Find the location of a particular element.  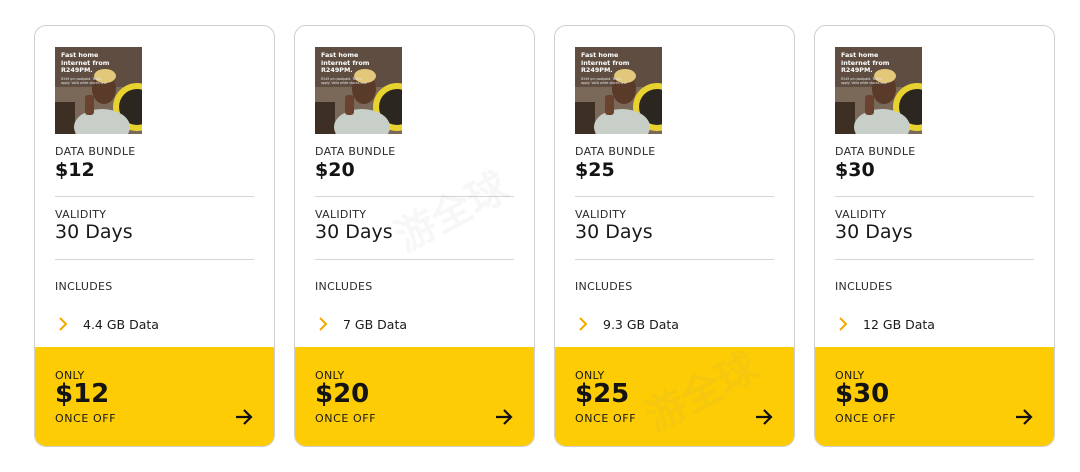

bundle-price: $30 is located at coordinates (855, 170).